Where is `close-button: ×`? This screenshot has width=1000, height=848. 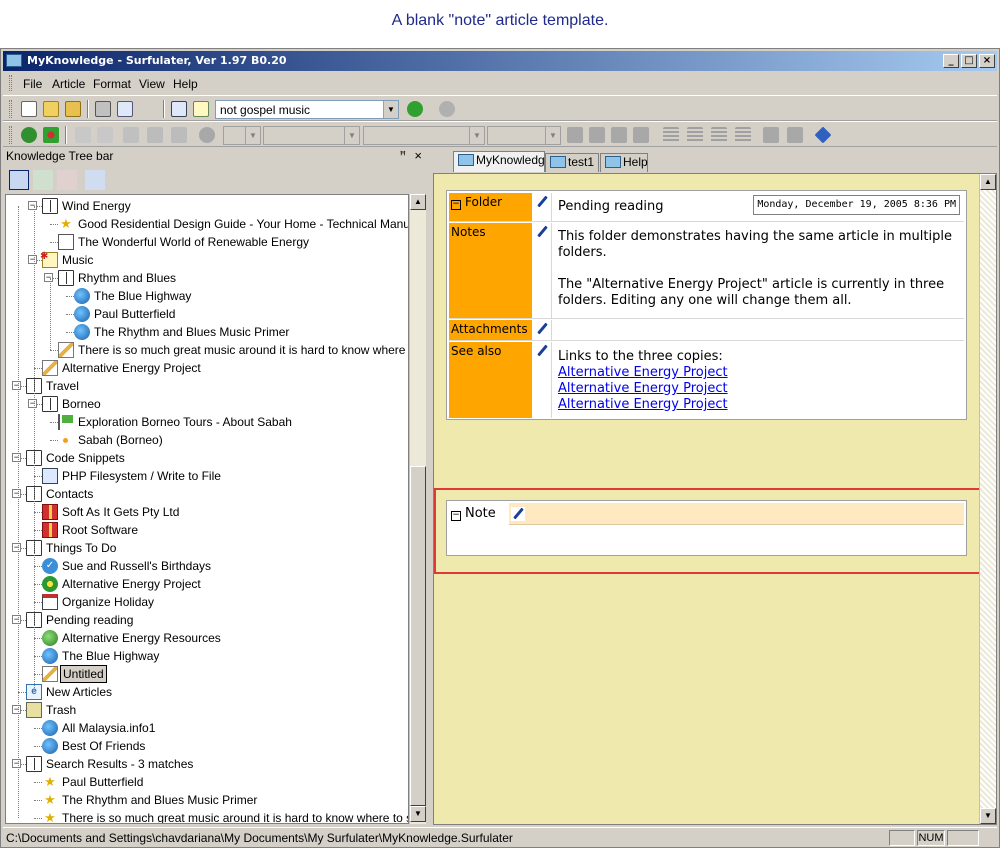 close-button: × is located at coordinates (987, 61).